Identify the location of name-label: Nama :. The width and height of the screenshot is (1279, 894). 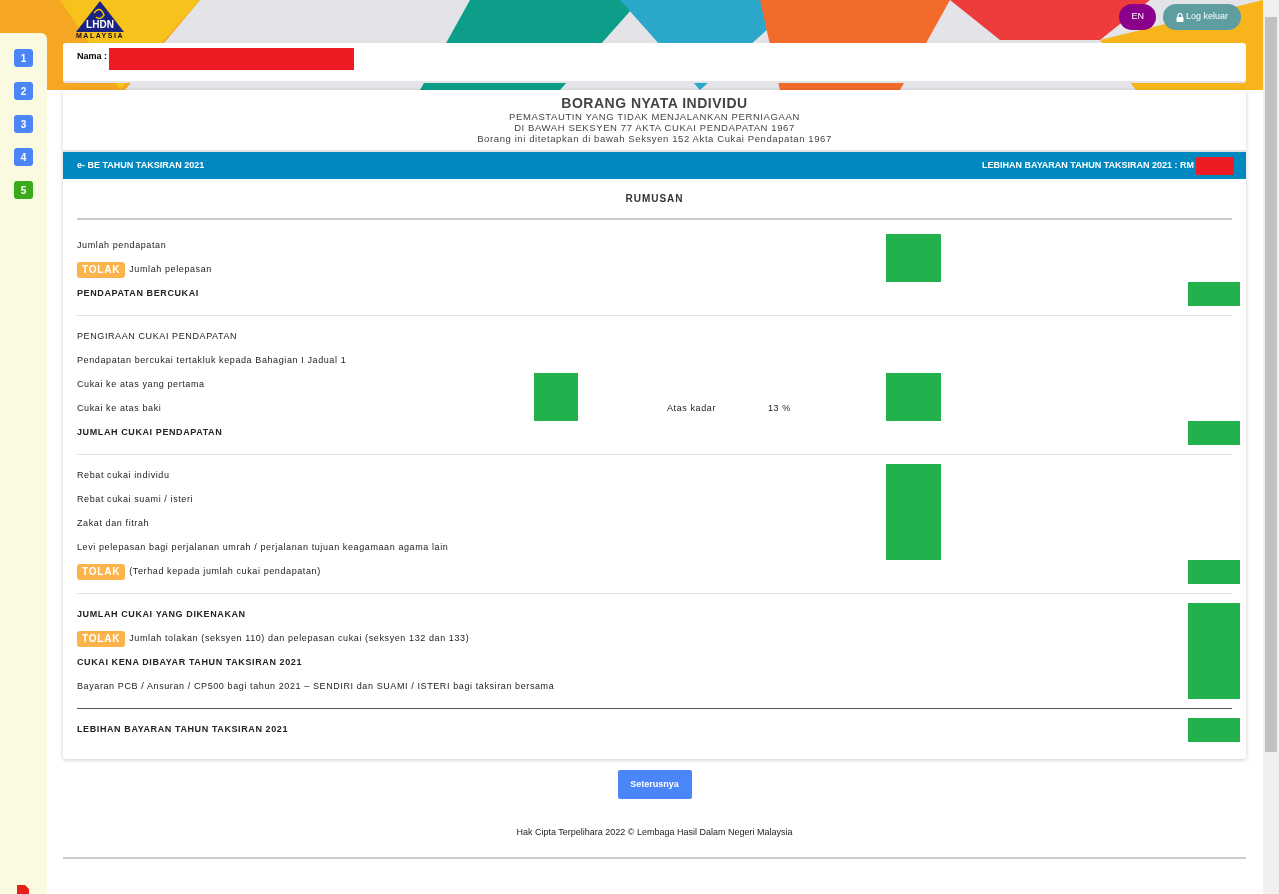
(92, 56).